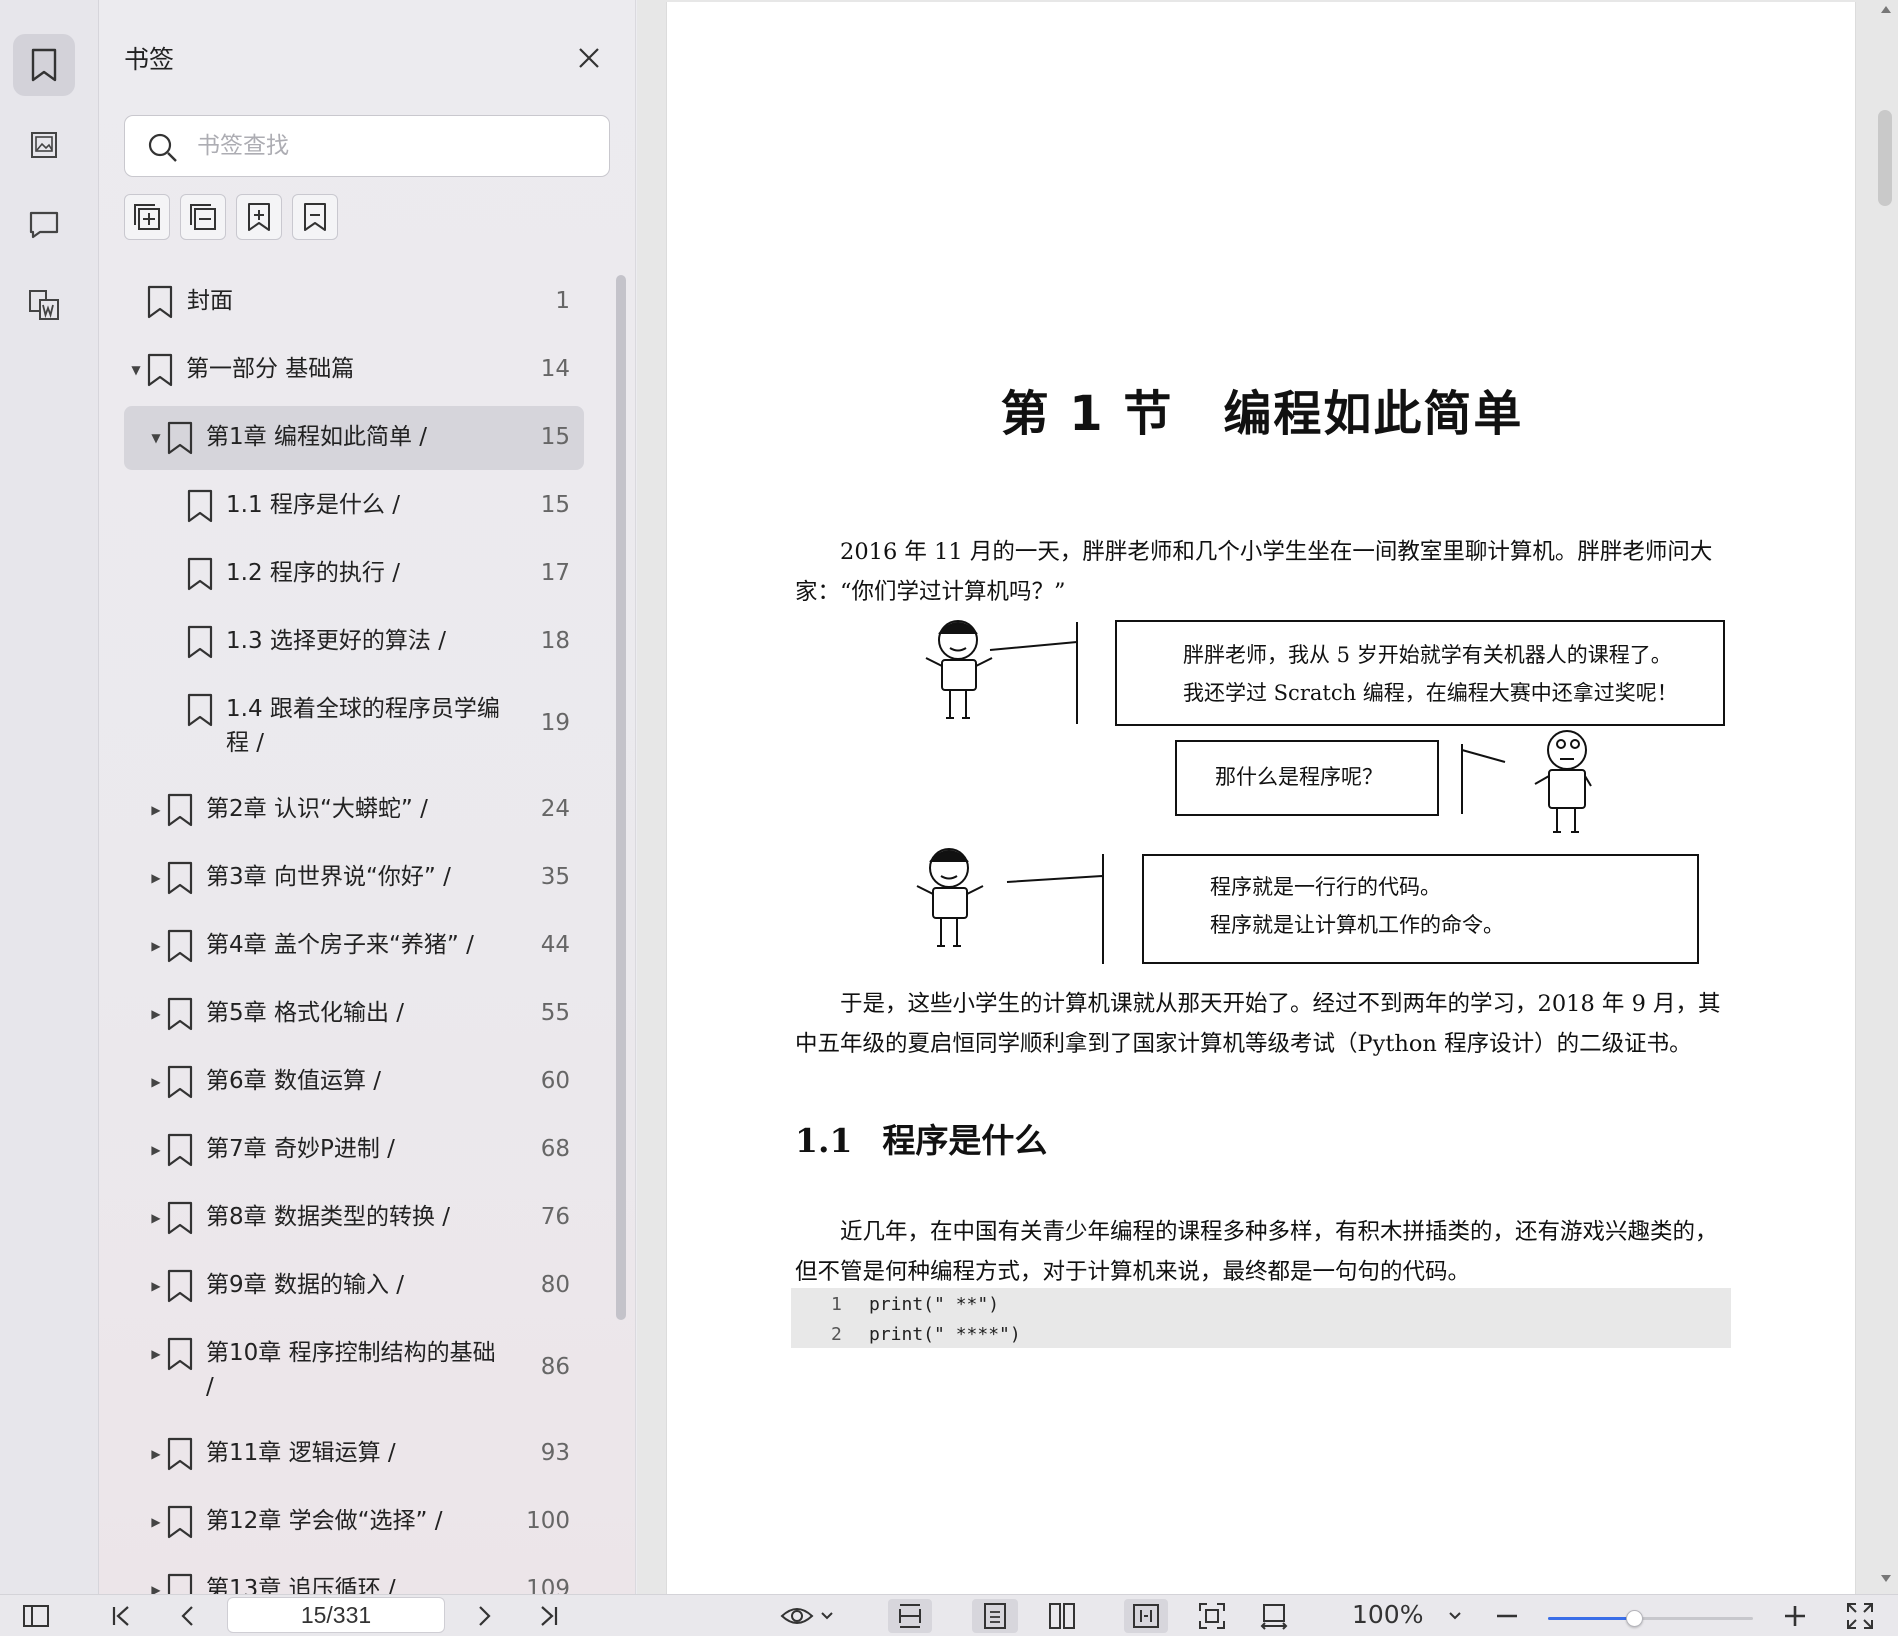 This screenshot has width=1898, height=1636. Describe the element at coordinates (44, 225) in the screenshot. I see `comment-panel-button` at that location.